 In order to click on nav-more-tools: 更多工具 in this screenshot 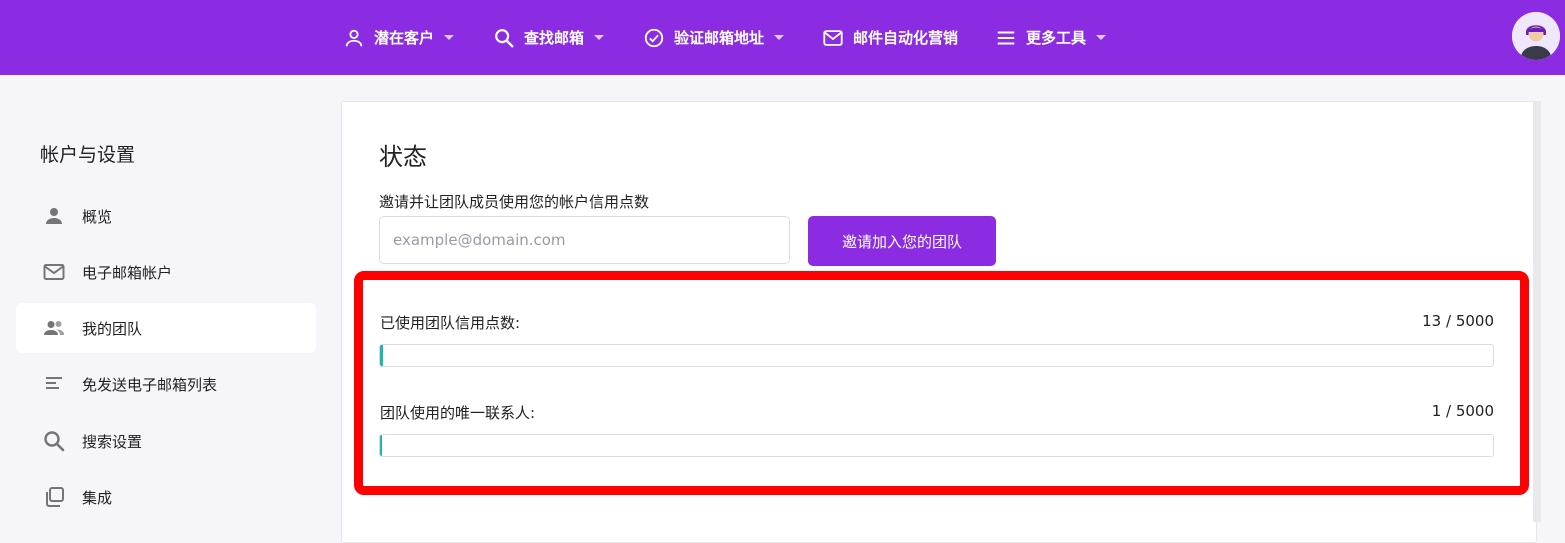, I will do `click(1051, 37)`.